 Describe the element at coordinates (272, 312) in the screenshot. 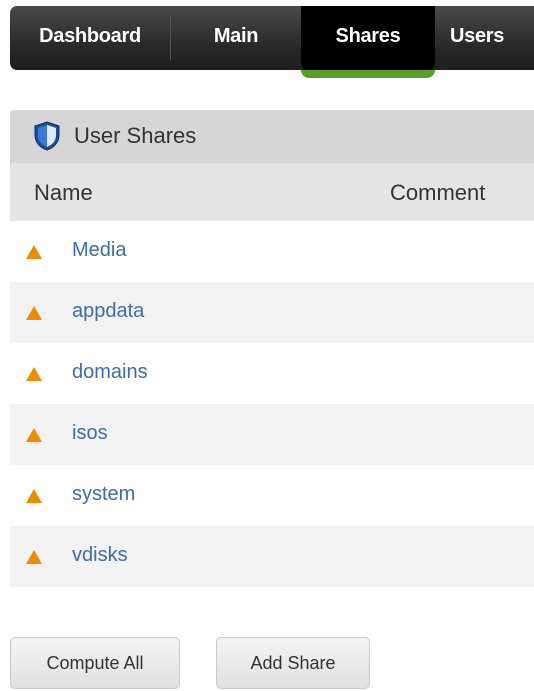

I see `table-row: appdata` at that location.